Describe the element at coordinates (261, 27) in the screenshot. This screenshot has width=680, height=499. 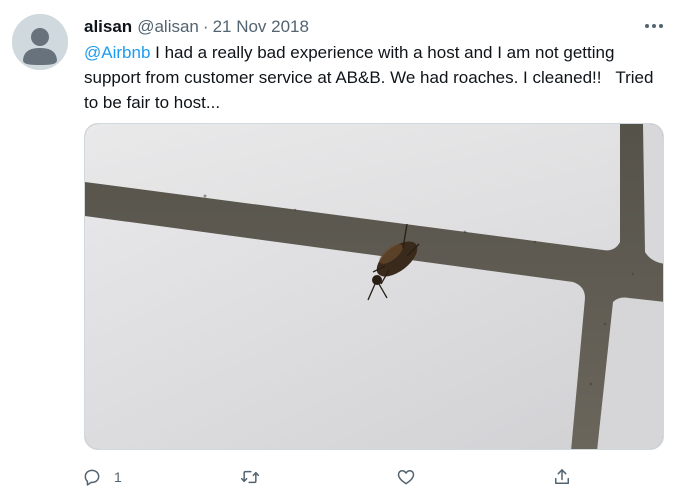
I see `tweet-date: 21 Nov 2018` at that location.